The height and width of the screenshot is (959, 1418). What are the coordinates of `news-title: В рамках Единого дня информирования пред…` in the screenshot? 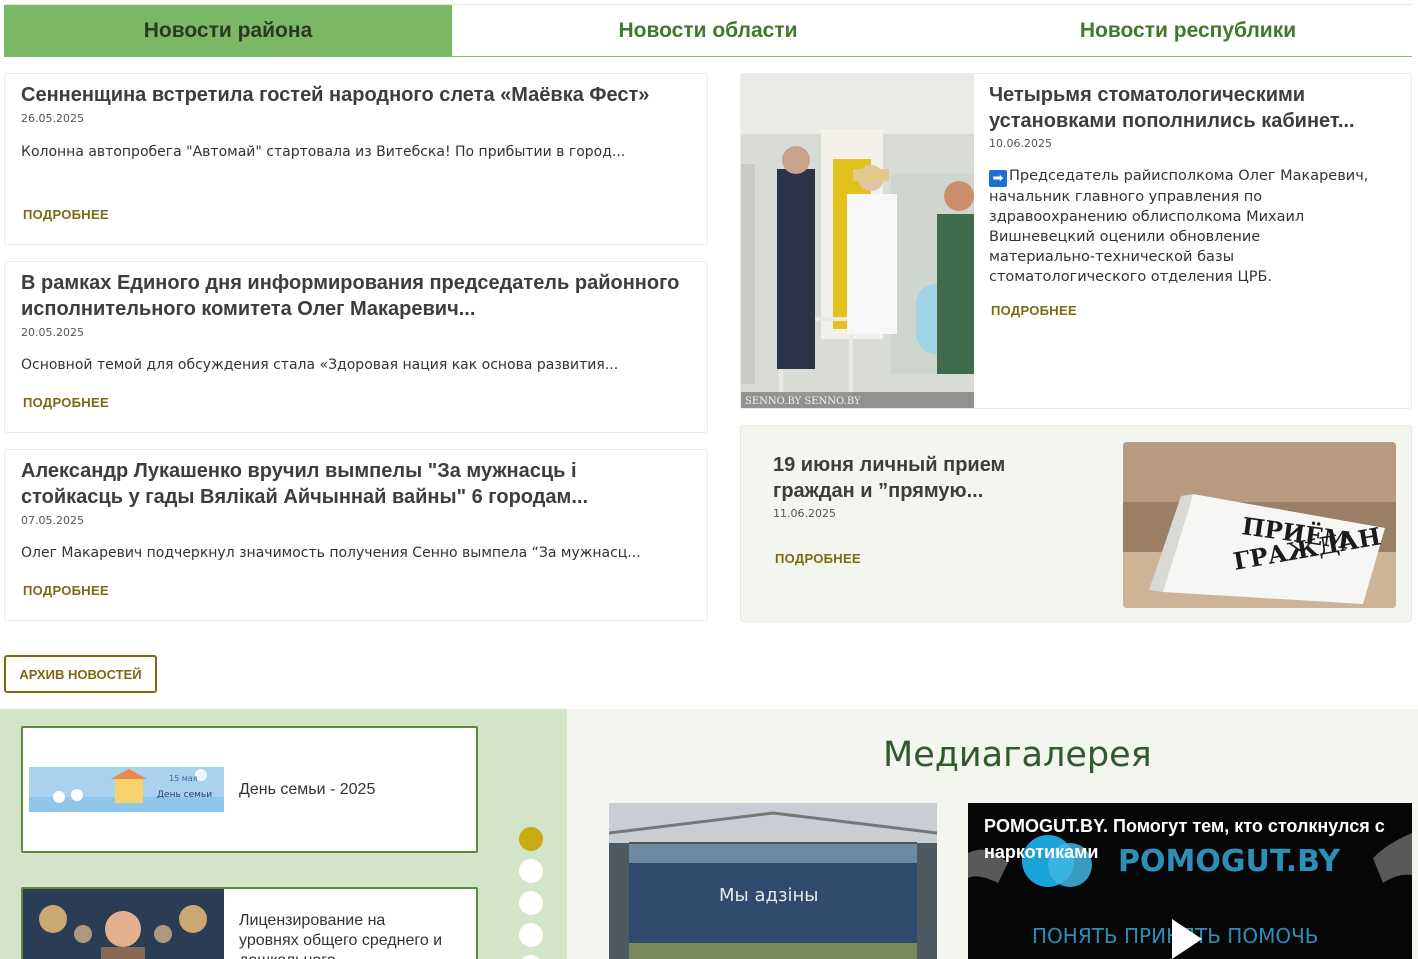 It's located at (351, 296).